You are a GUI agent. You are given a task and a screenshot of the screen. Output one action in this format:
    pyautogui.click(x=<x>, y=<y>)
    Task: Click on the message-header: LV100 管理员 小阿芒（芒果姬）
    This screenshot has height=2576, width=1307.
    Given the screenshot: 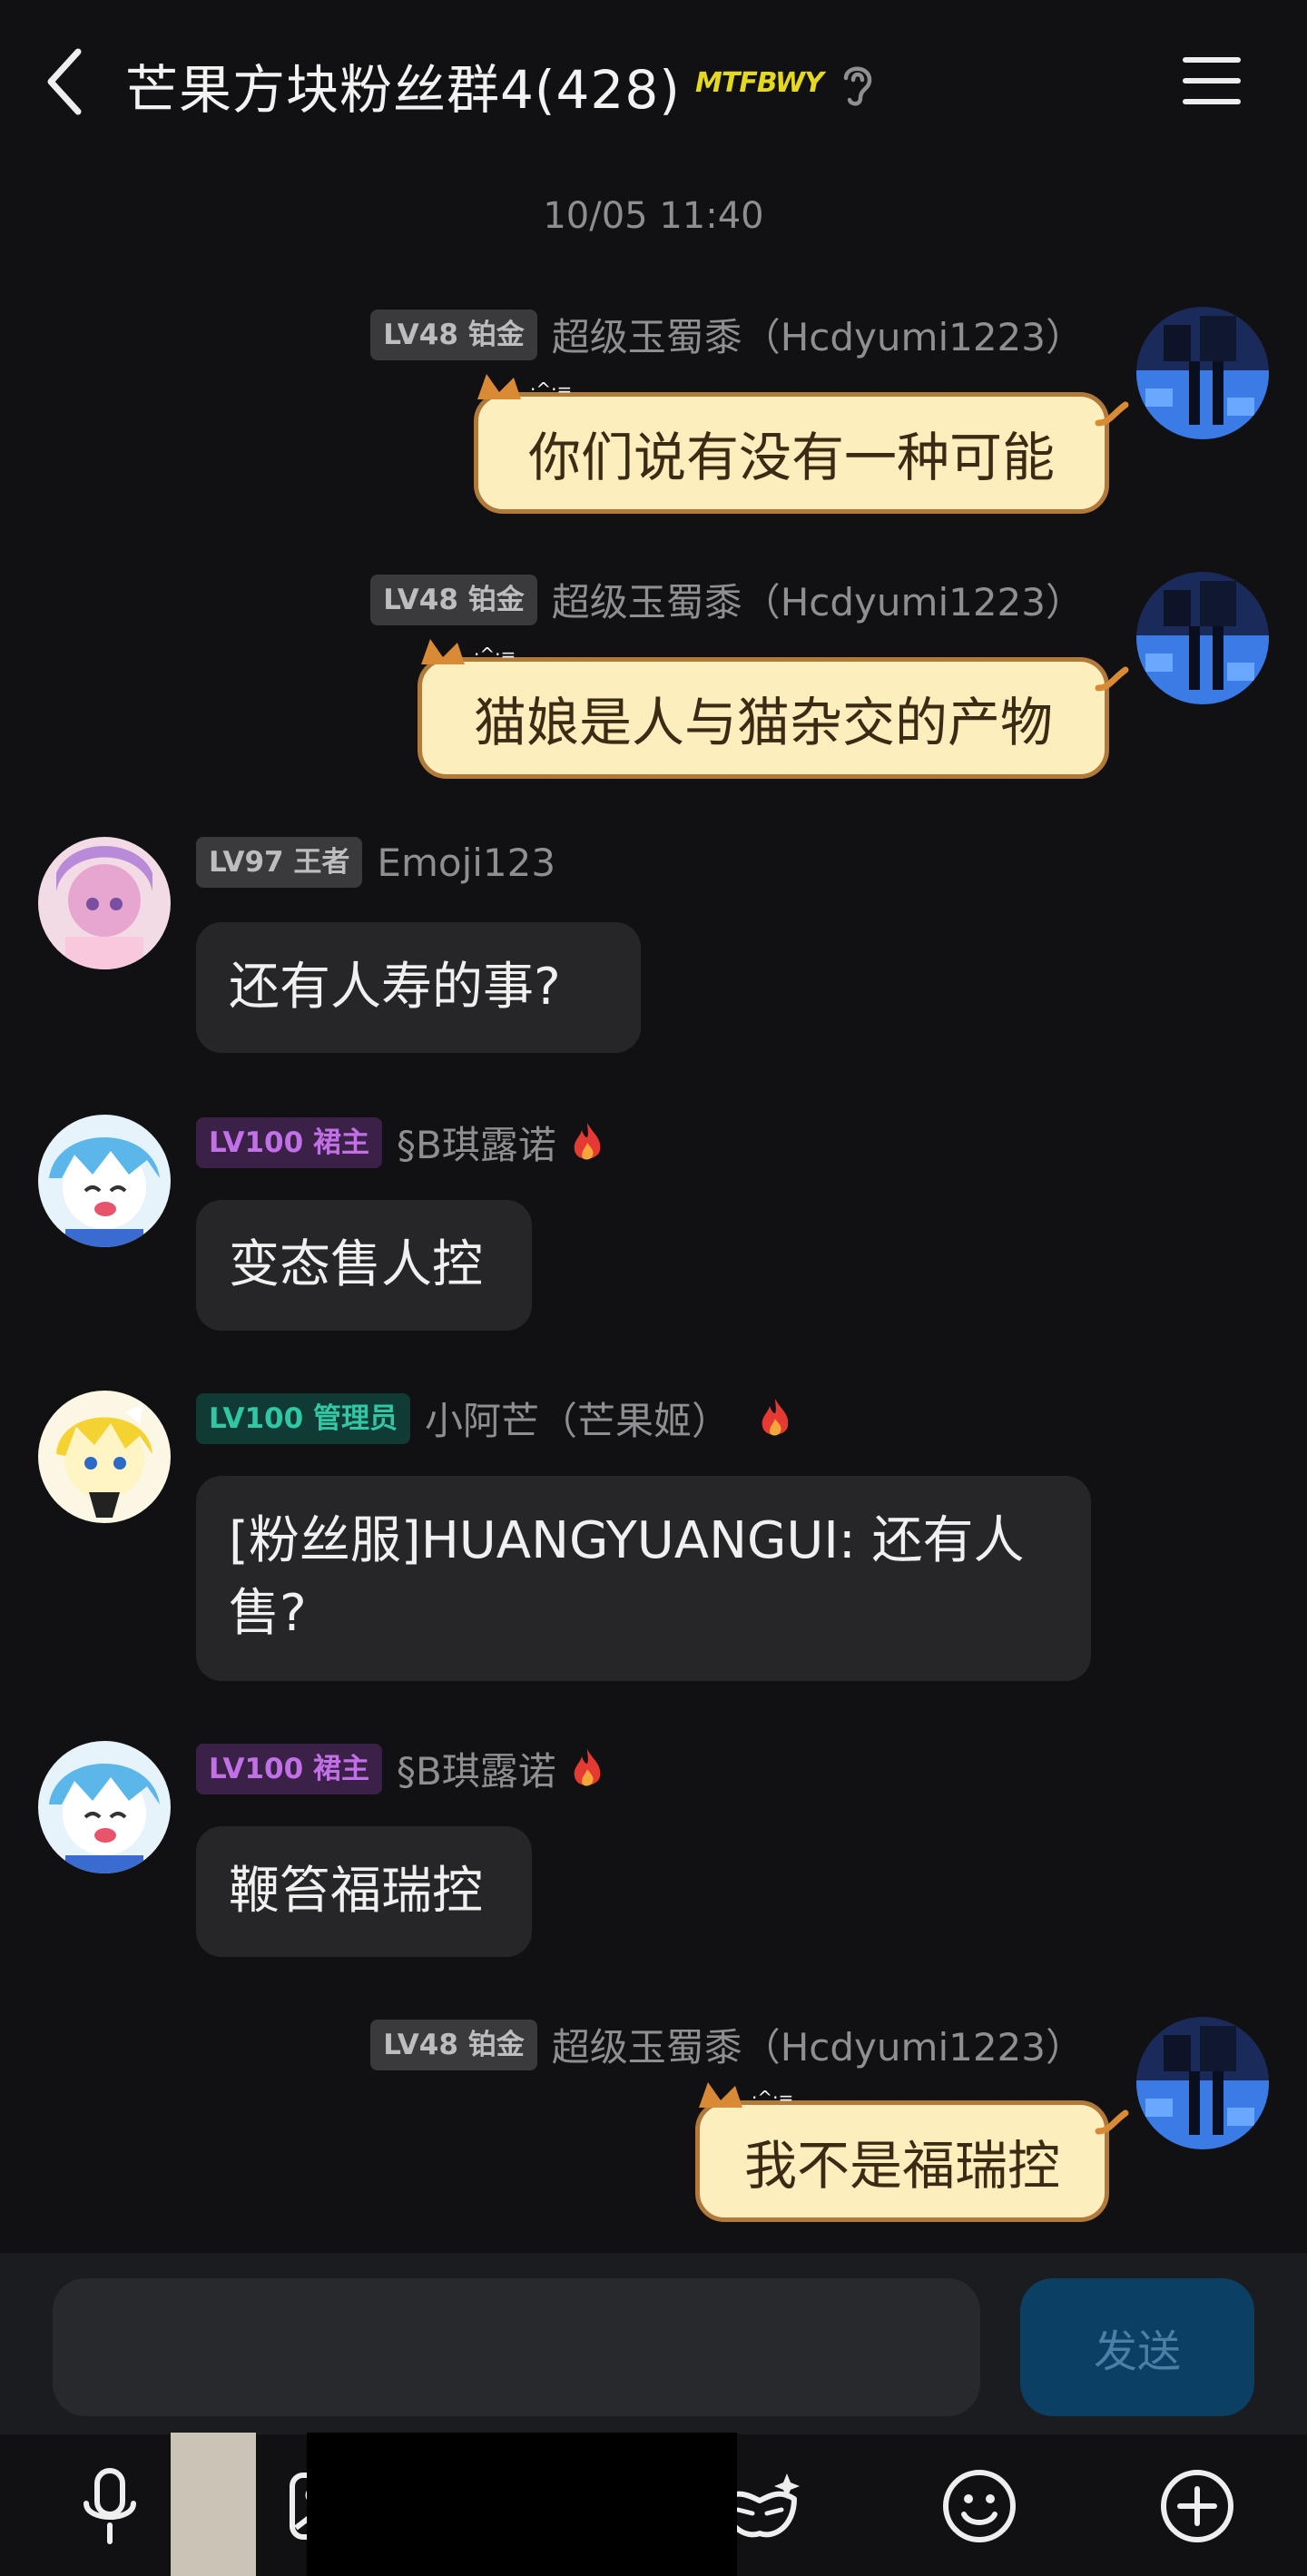 What is the action you would take?
    pyautogui.click(x=494, y=1418)
    